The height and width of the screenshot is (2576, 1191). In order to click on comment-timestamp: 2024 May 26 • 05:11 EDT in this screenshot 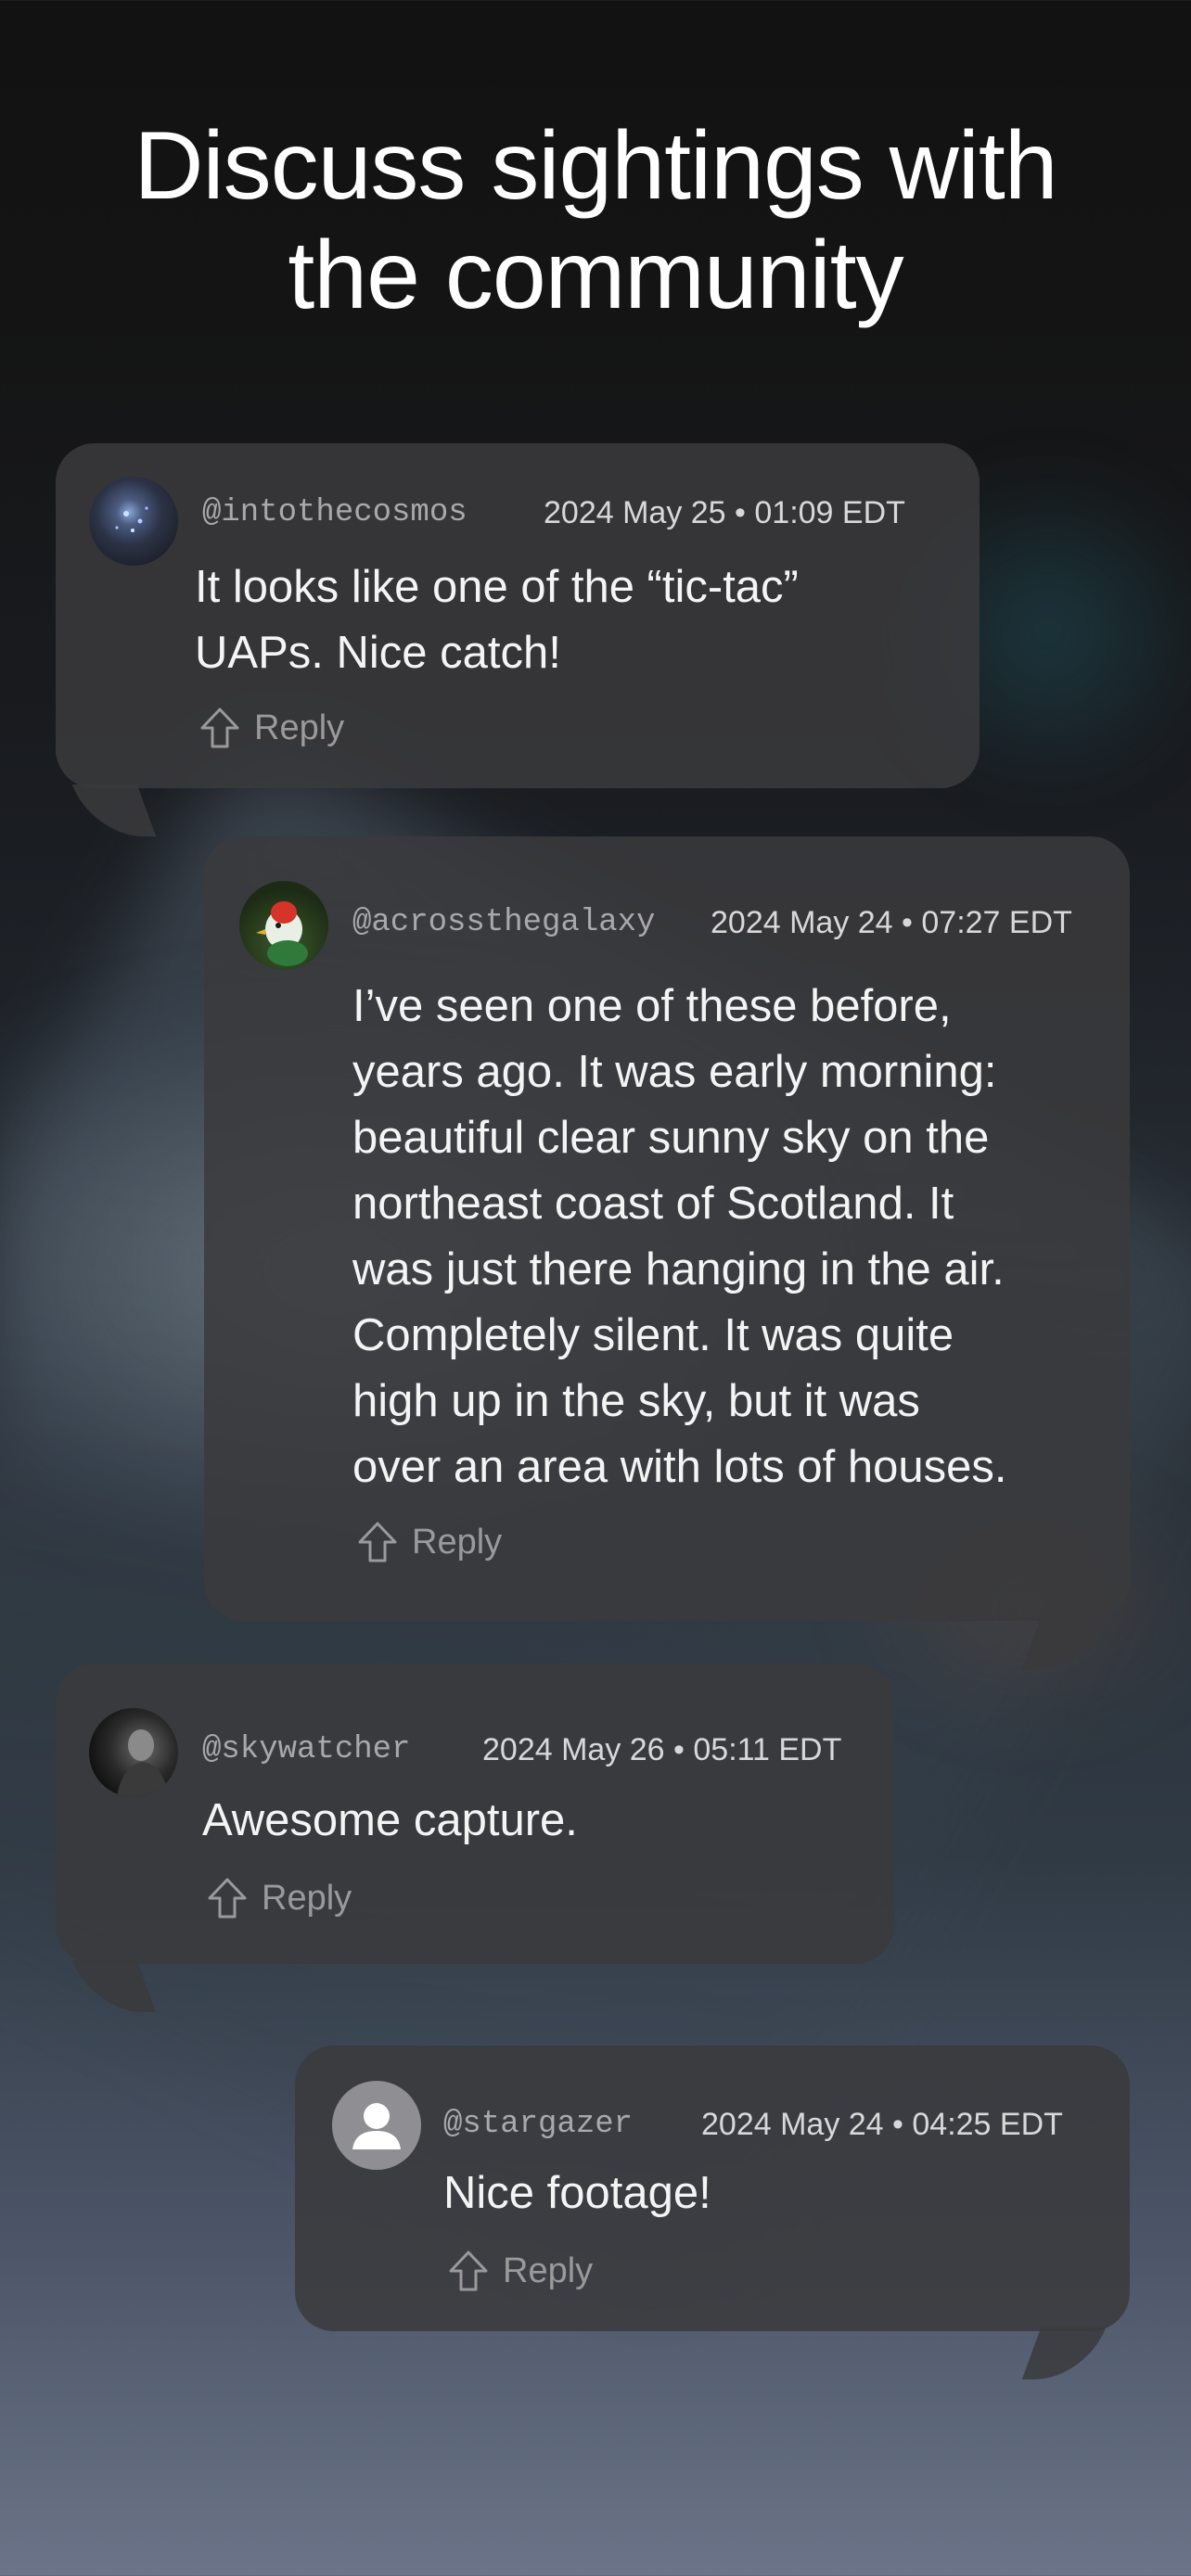, I will do `click(662, 1749)`.